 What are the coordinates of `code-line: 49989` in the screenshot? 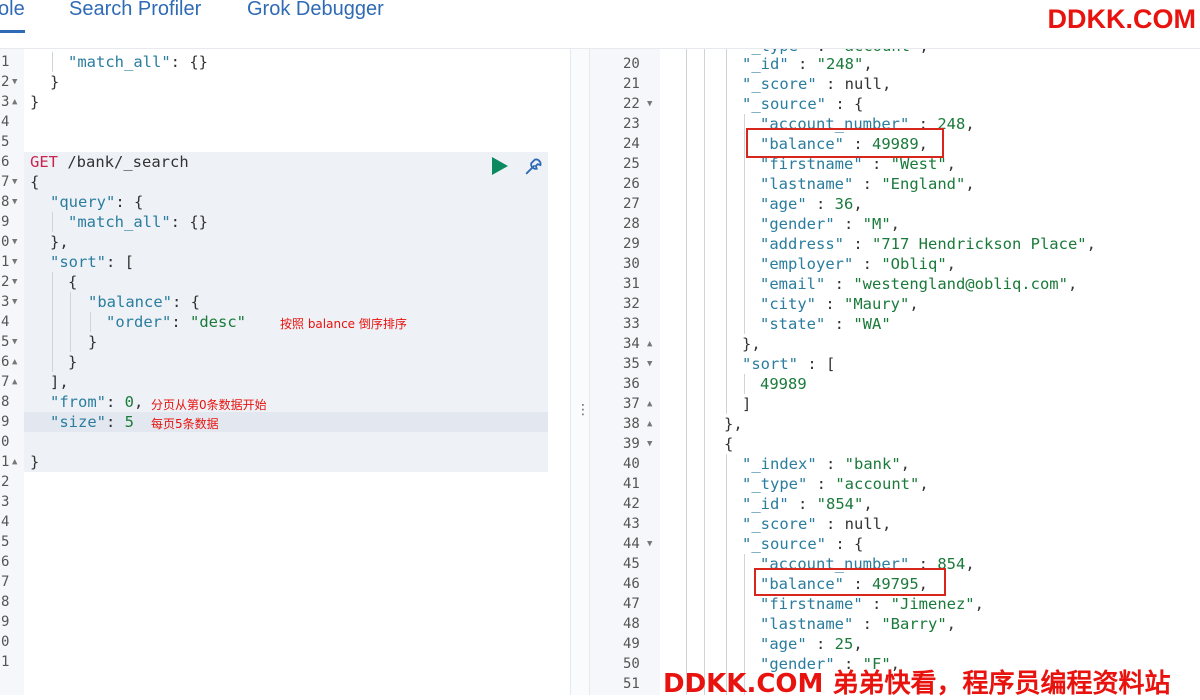 It's located at (783, 384).